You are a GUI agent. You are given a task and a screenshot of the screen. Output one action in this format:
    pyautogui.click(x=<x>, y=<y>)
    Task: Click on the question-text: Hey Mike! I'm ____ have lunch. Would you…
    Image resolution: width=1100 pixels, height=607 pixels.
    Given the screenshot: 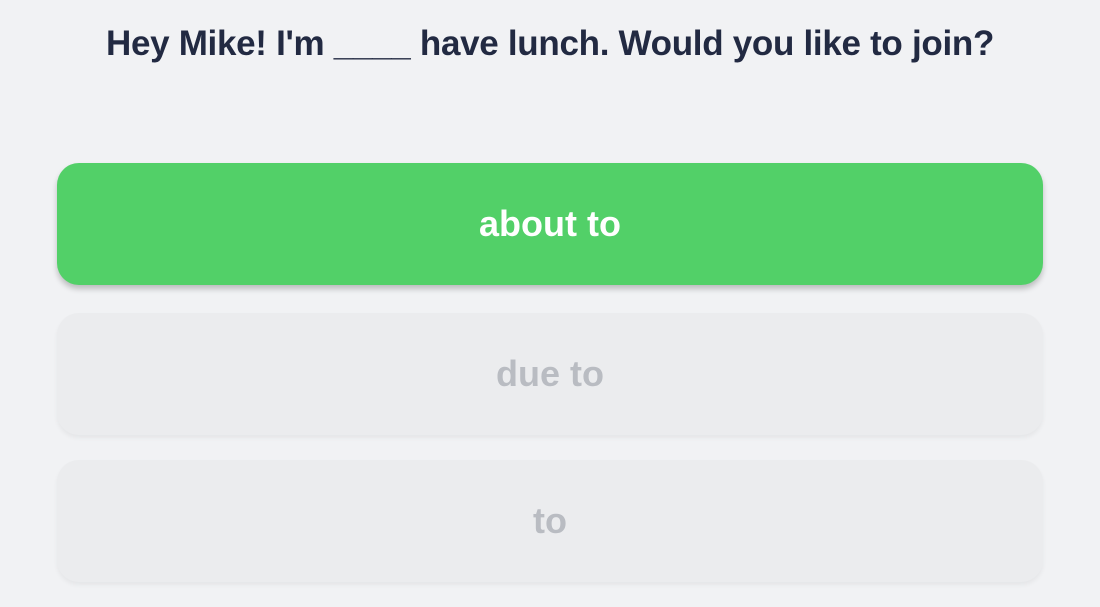 What is the action you would take?
    pyautogui.click(x=550, y=43)
    